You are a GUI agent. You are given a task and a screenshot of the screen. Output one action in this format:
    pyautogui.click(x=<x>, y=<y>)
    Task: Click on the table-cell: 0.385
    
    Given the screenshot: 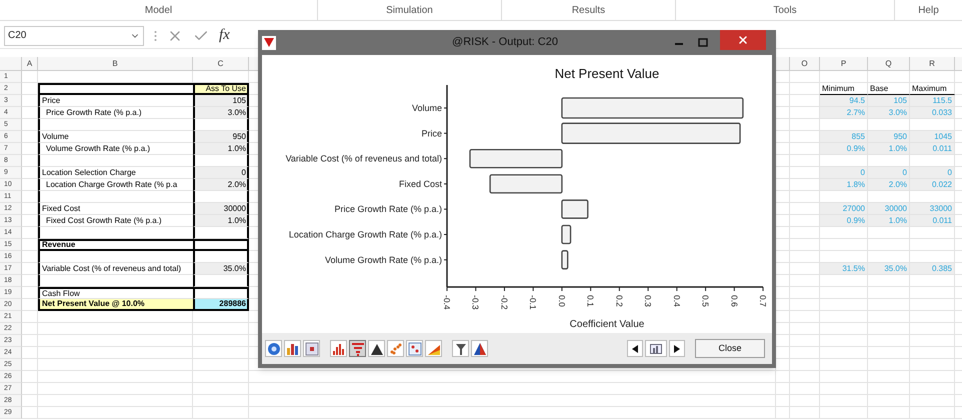 What is the action you would take?
    pyautogui.click(x=932, y=269)
    